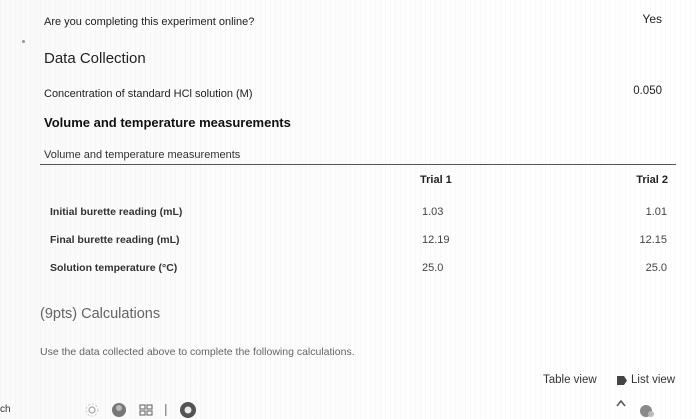 The width and height of the screenshot is (700, 419). Describe the element at coordinates (188, 409) in the screenshot. I see `browser-icon` at that location.